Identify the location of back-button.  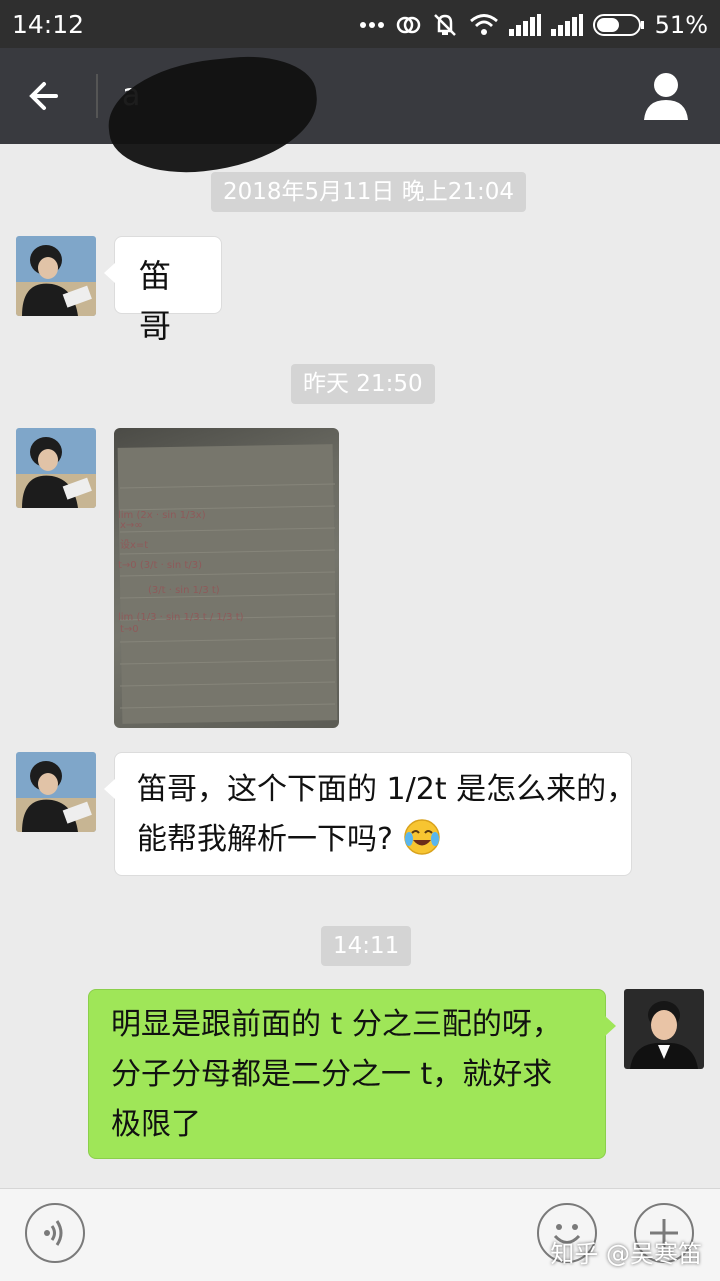
(47, 96).